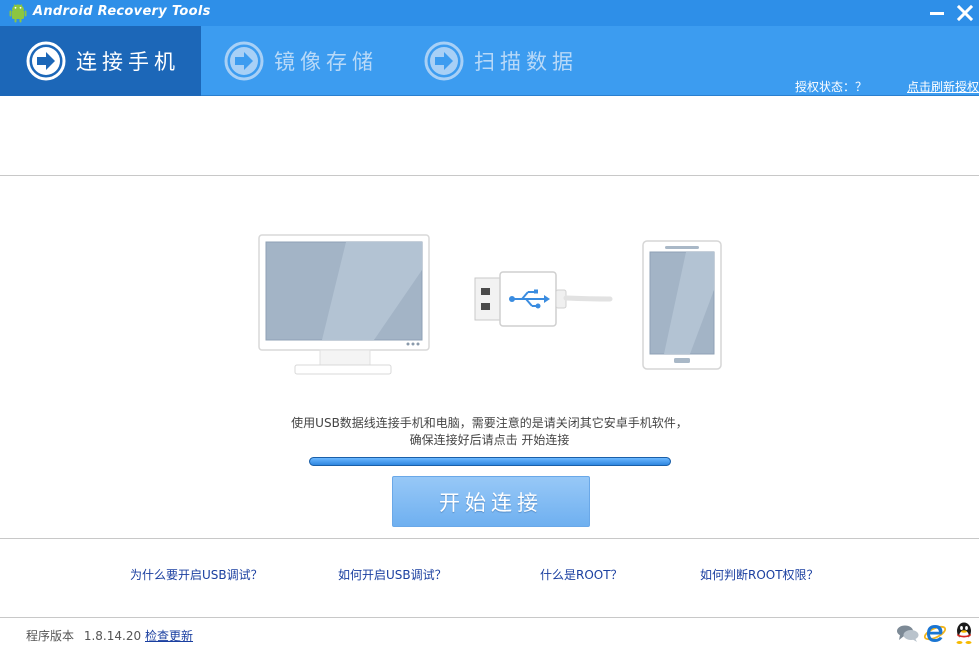 The image size is (979, 648). What do you see at coordinates (18, 13) in the screenshot?
I see `android-logo-icon` at bounding box center [18, 13].